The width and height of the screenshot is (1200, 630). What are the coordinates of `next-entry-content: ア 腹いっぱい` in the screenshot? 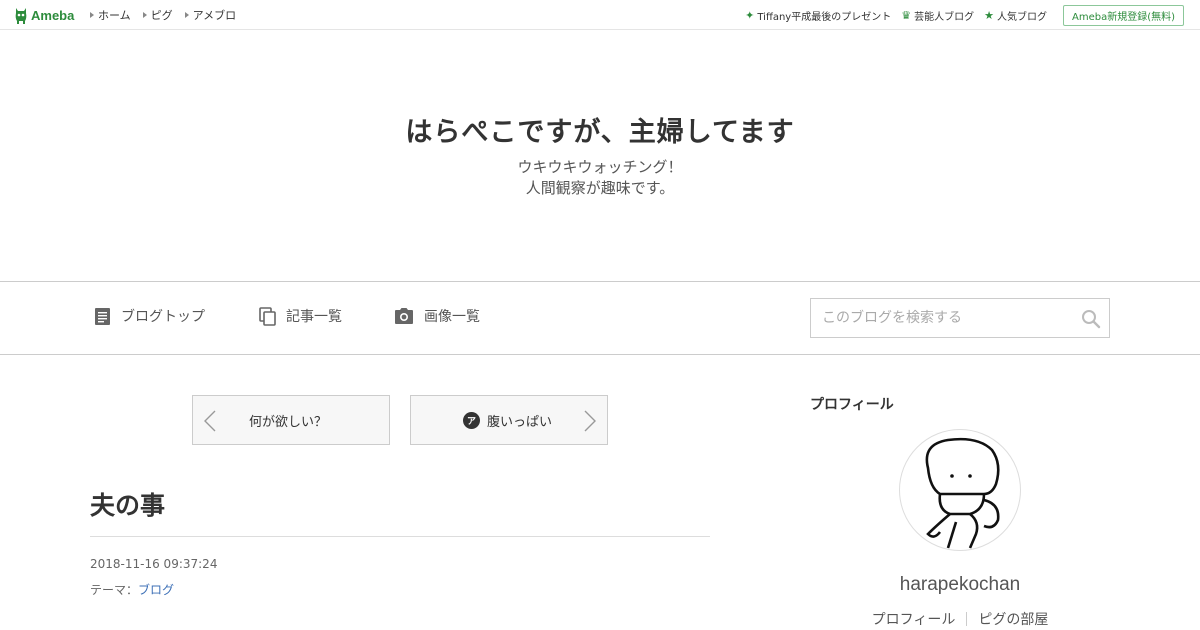 It's located at (507, 420).